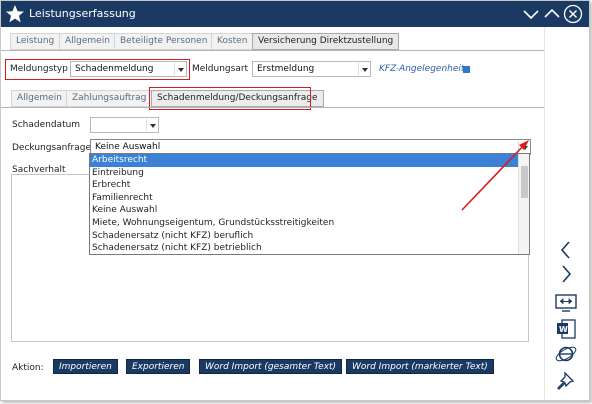  Describe the element at coordinates (128, 147) in the screenshot. I see `deckungsanfrage-value: Keine Auswahl` at that location.